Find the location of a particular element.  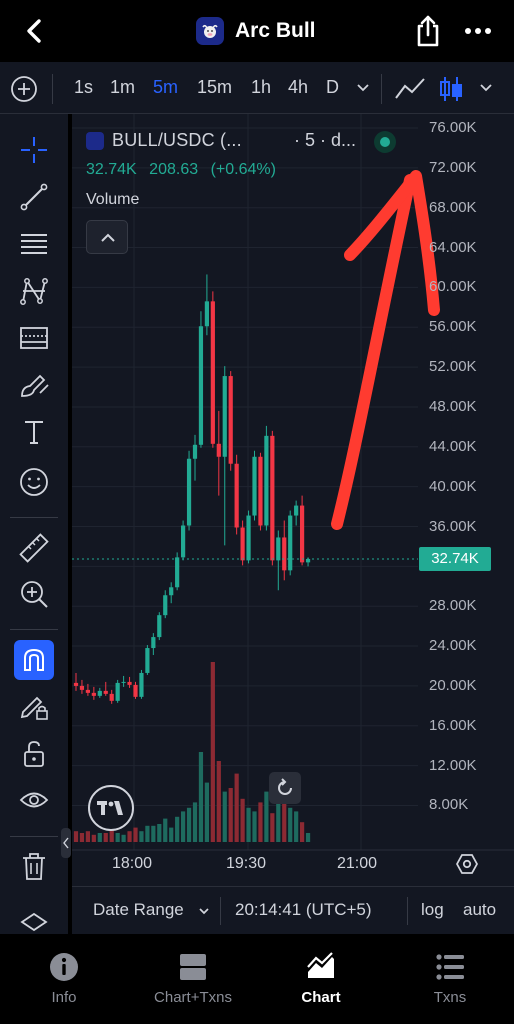

trash-icon is located at coordinates (34, 866).